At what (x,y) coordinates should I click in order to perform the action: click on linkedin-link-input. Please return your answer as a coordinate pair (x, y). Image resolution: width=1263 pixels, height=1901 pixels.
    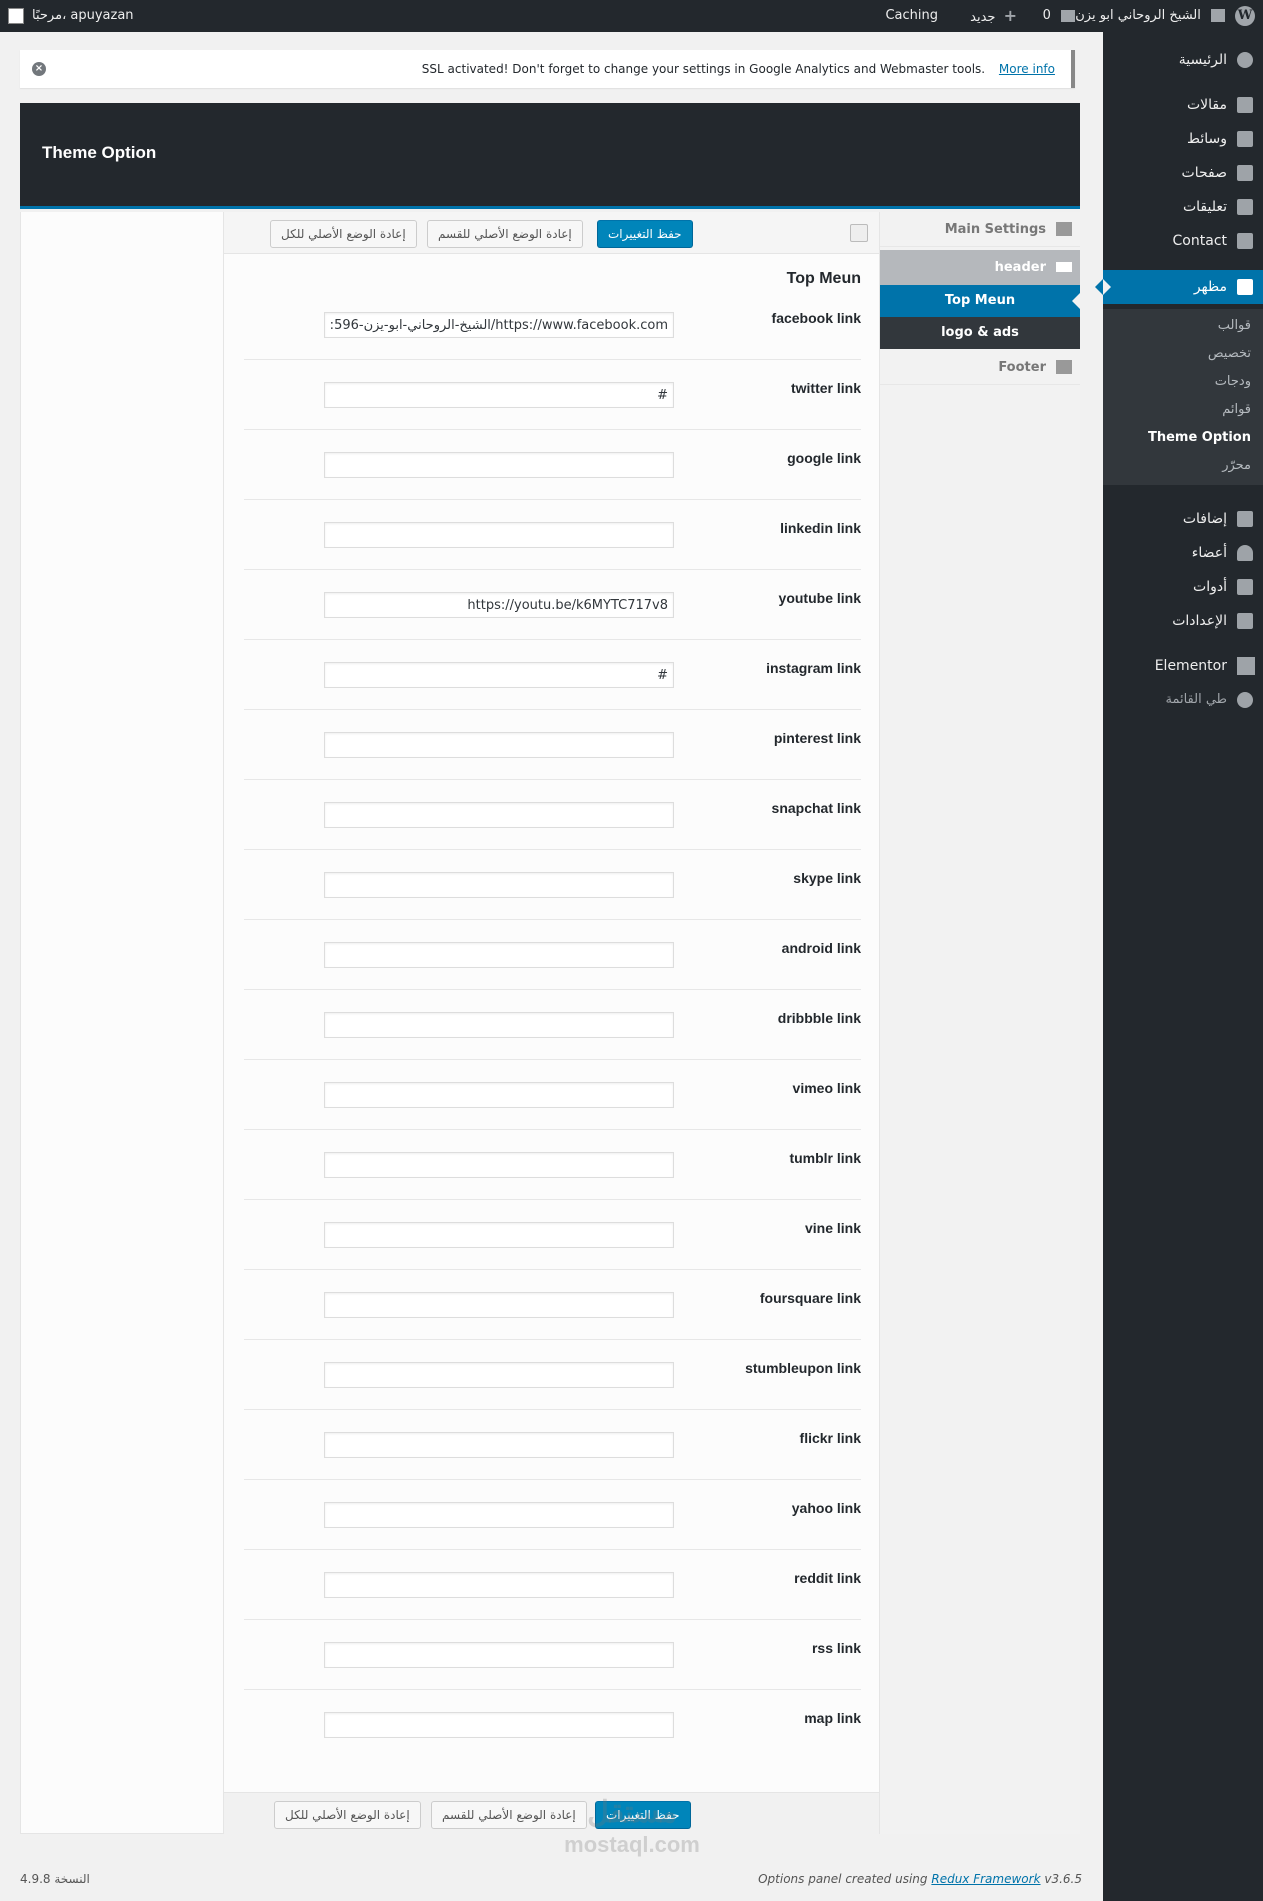
    Looking at the image, I should click on (499, 535).